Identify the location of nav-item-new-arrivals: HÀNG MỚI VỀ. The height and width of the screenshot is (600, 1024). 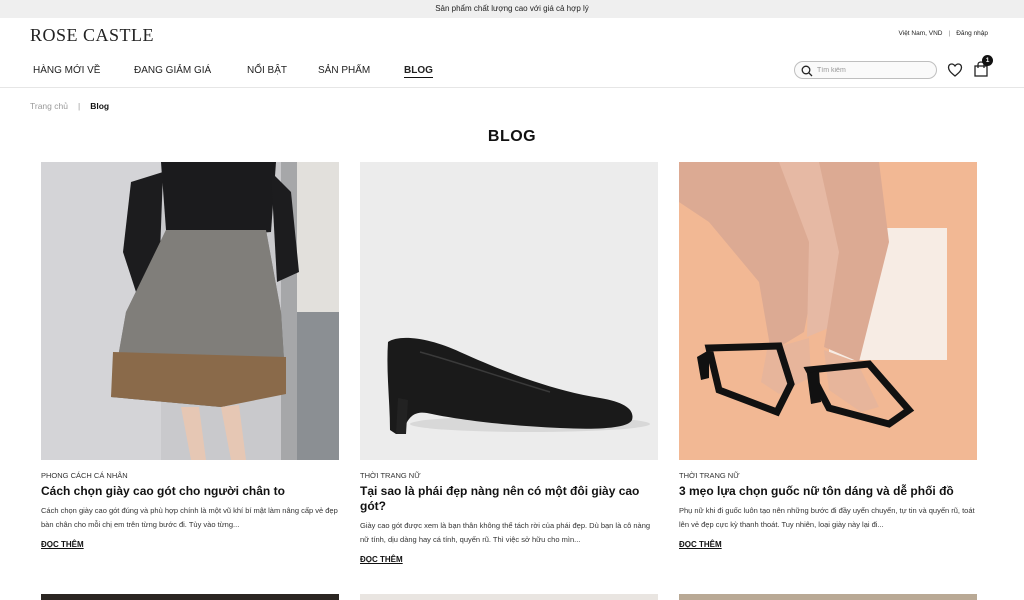
(83, 71).